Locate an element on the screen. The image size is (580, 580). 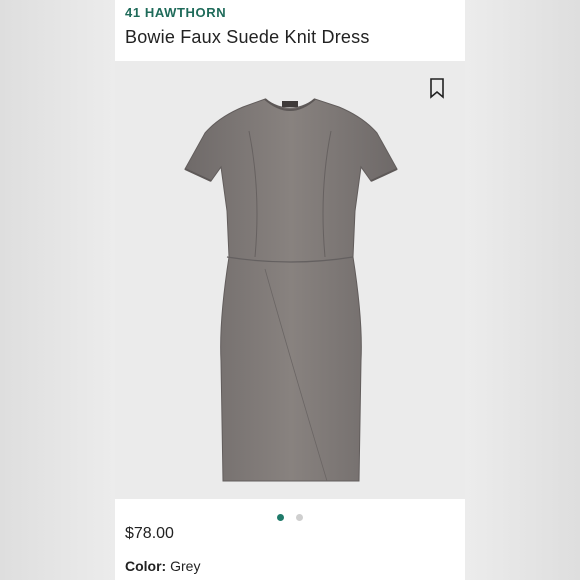
gallery-pagination is located at coordinates (290, 514).